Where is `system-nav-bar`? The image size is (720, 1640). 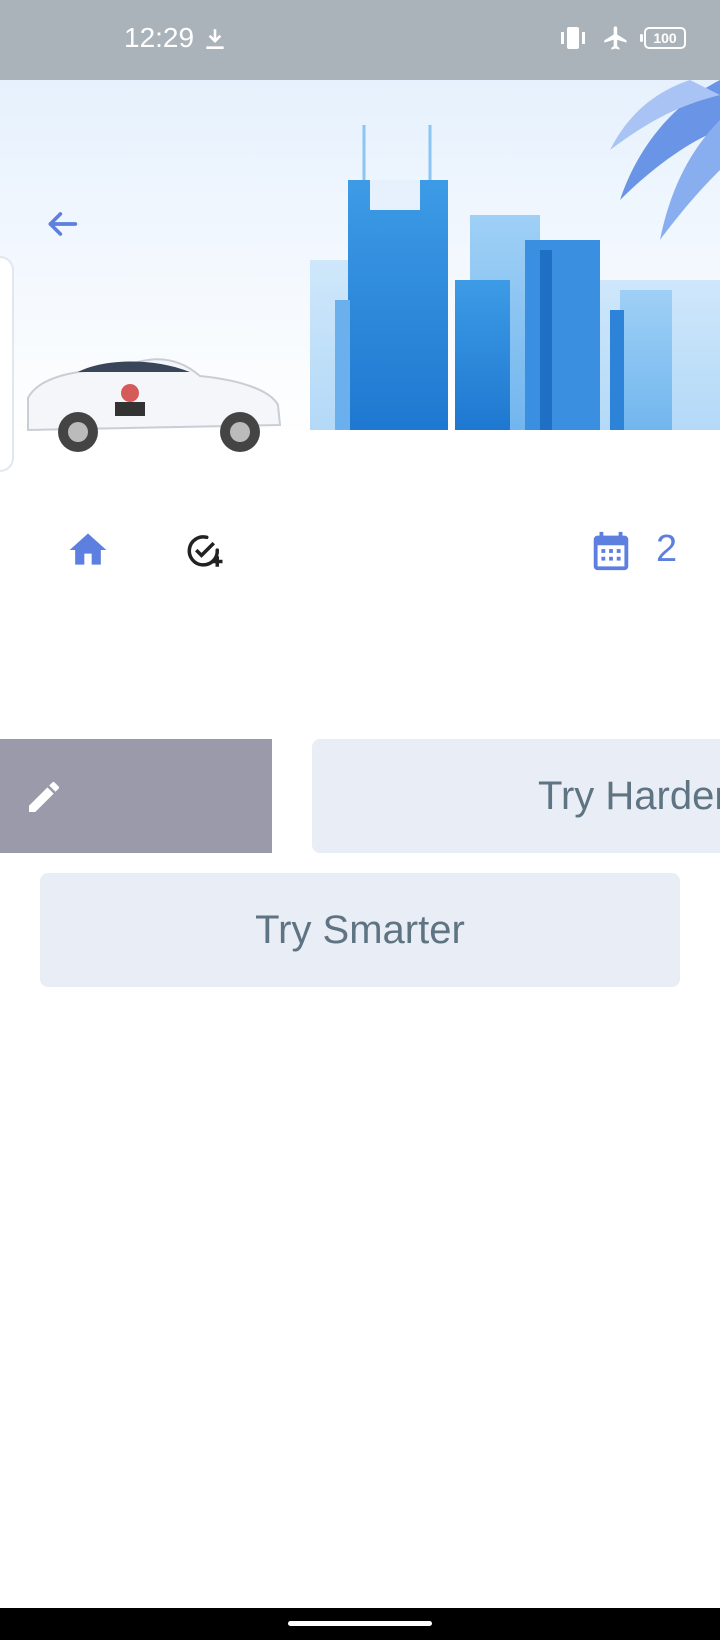
system-nav-bar is located at coordinates (360, 1624).